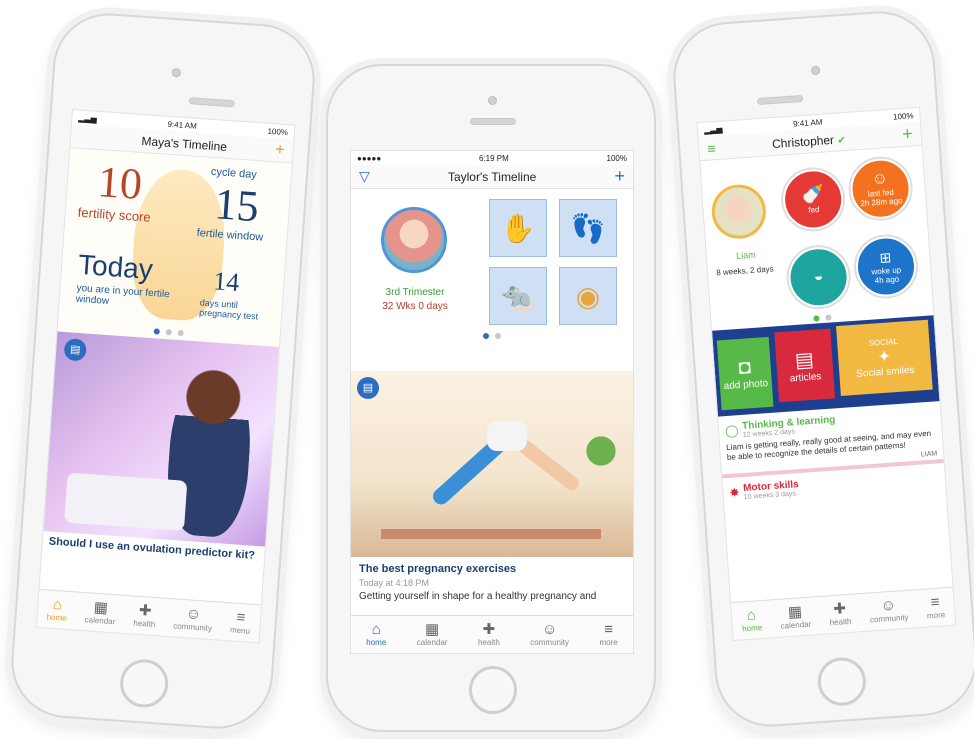 This screenshot has width=974, height=739. What do you see at coordinates (126, 501) in the screenshot?
I see `sofa-shape` at bounding box center [126, 501].